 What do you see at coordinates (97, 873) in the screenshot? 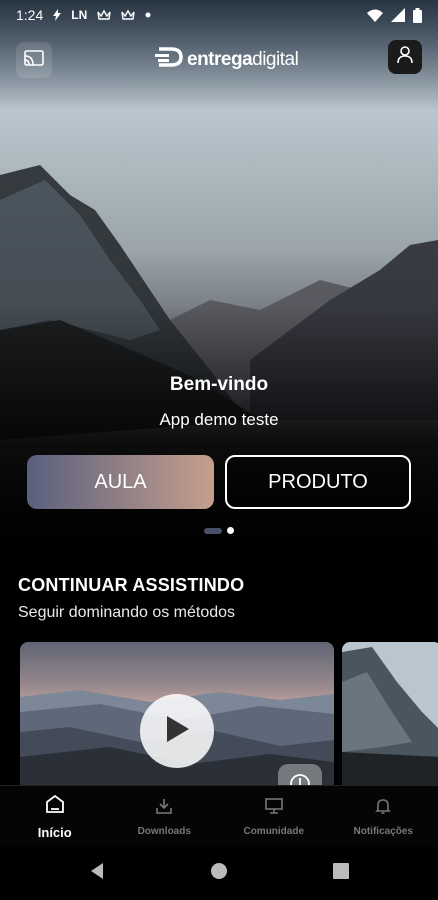
I see `back-icon` at bounding box center [97, 873].